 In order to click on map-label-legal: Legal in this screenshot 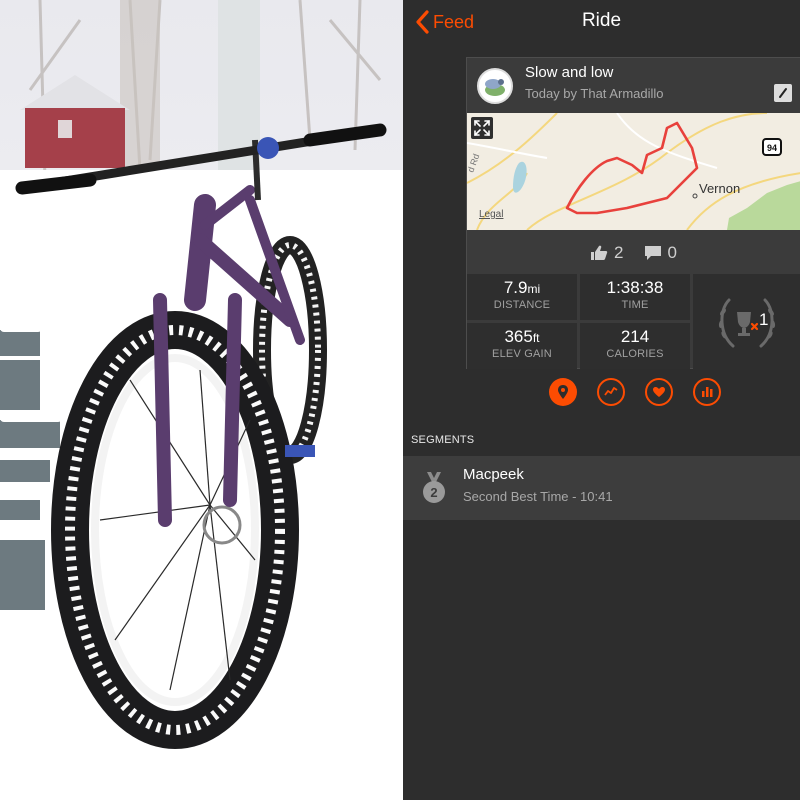, I will do `click(491, 214)`.